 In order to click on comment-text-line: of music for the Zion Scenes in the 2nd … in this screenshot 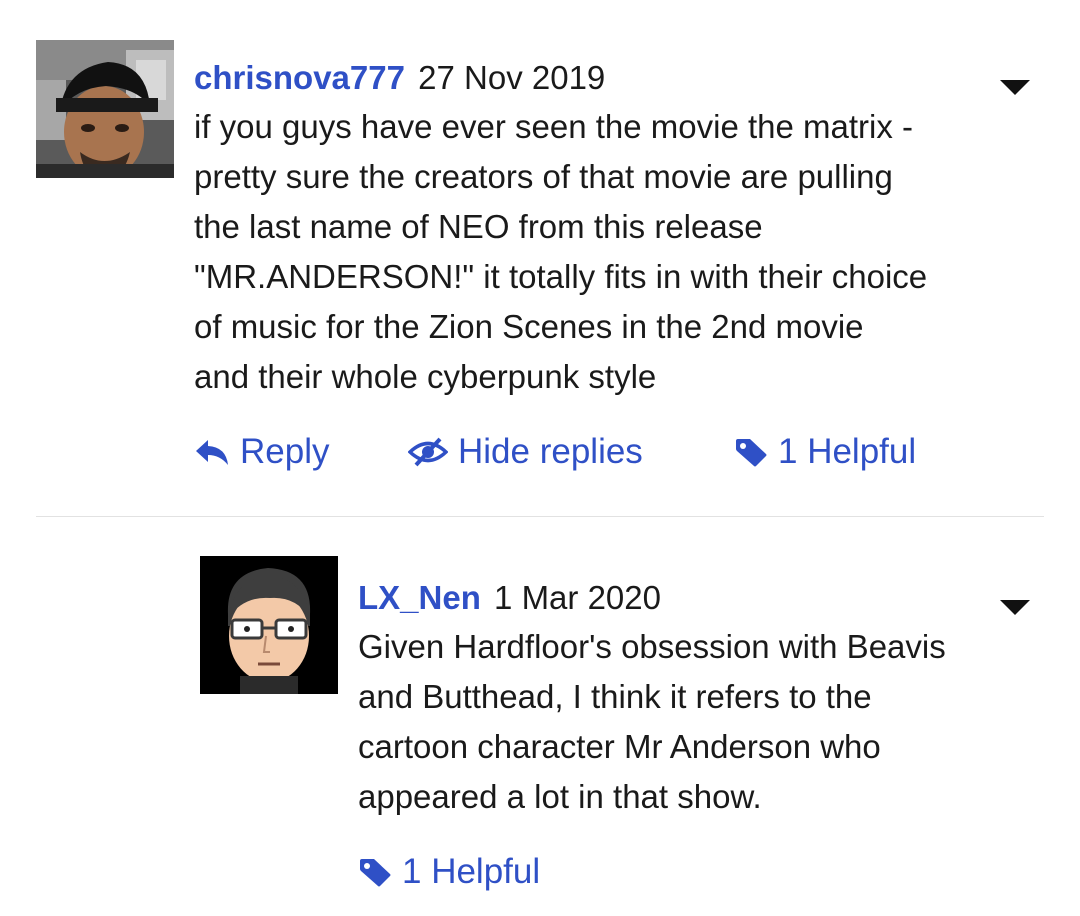, I will do `click(529, 326)`.